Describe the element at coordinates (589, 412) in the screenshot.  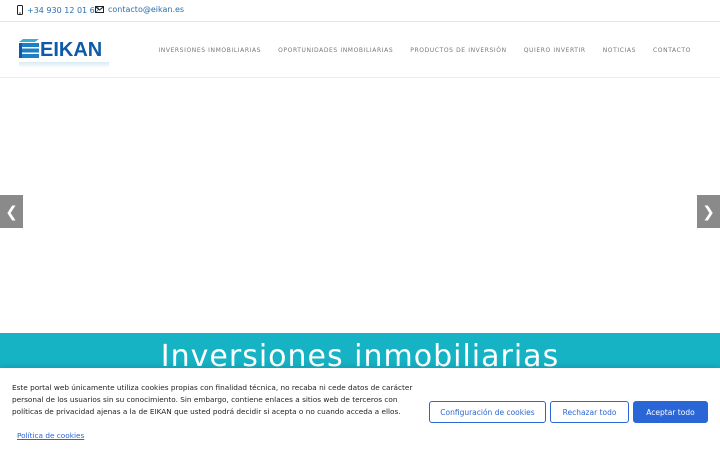
I see `reject-all-button: Rechazar todo` at that location.